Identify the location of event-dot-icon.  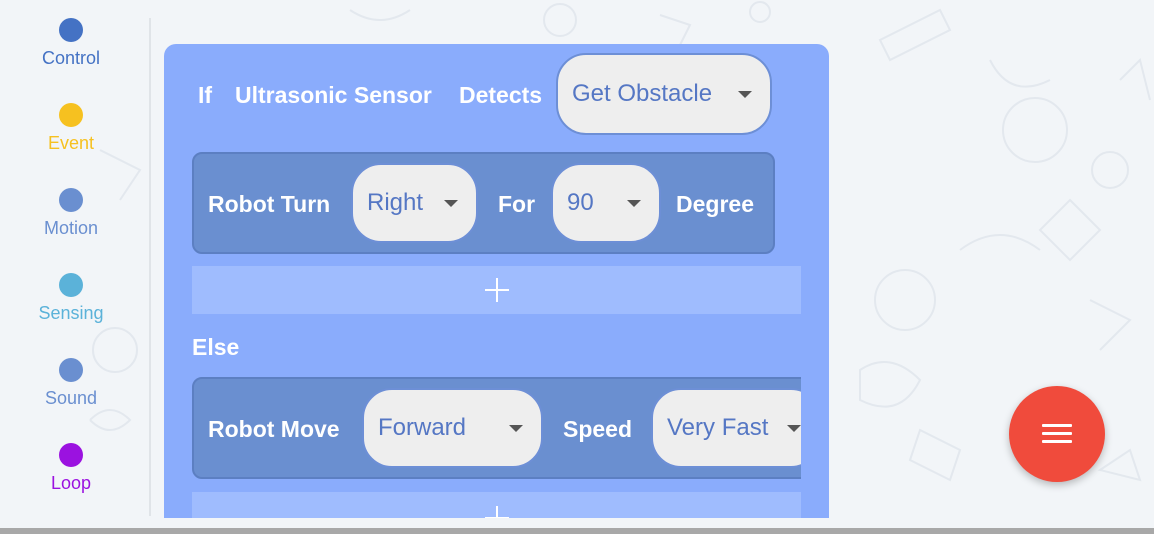
(71, 115).